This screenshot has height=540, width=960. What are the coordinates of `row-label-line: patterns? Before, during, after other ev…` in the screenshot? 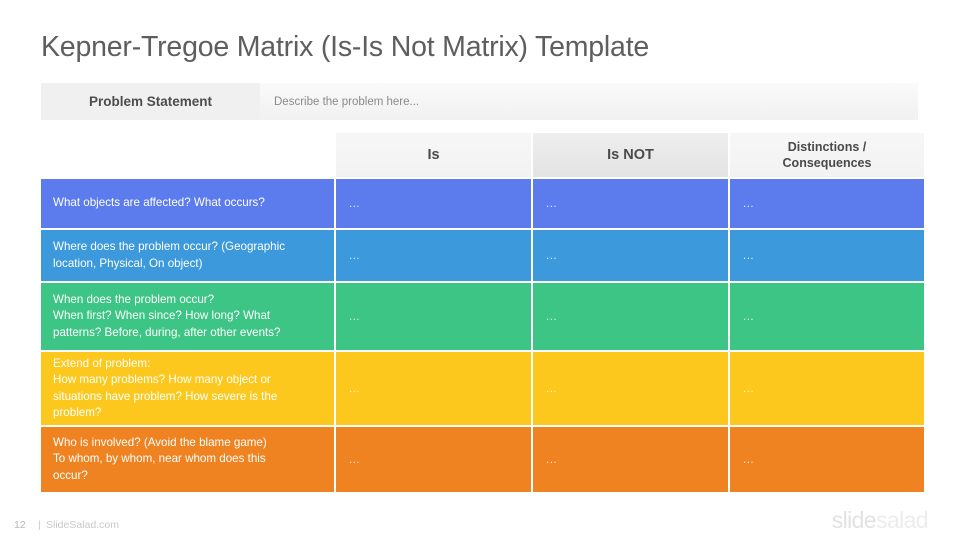 It's located at (167, 332).